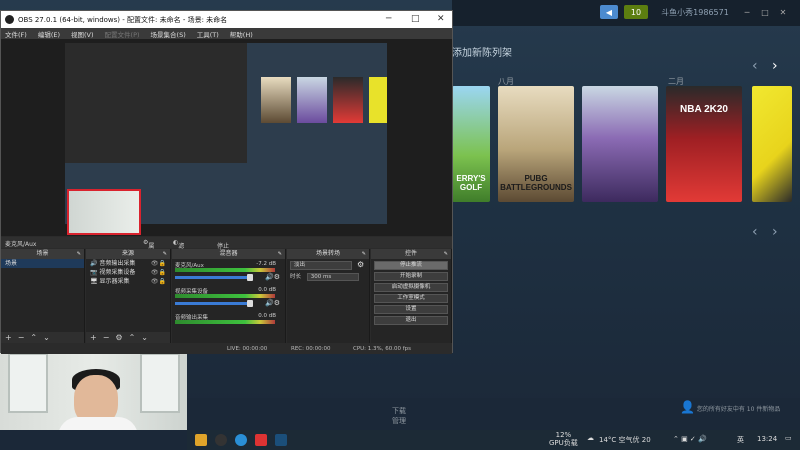 The width and height of the screenshot is (800, 450). I want to click on notifications-badge: 10, so click(636, 12).